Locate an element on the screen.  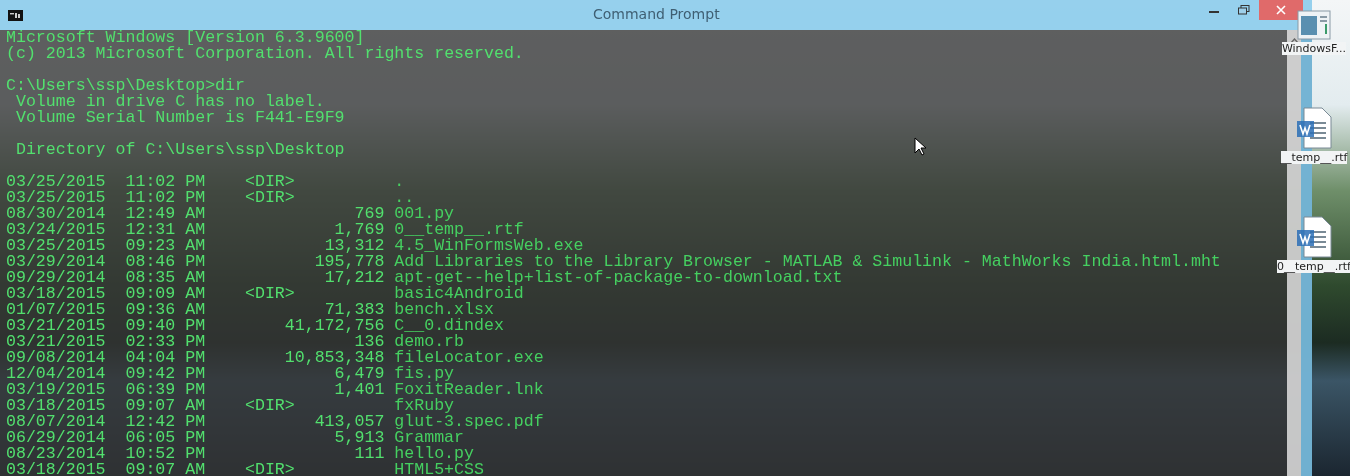
entry-name: apt-get--help+list-of-package-to-download.txt is located at coordinates (618, 278).